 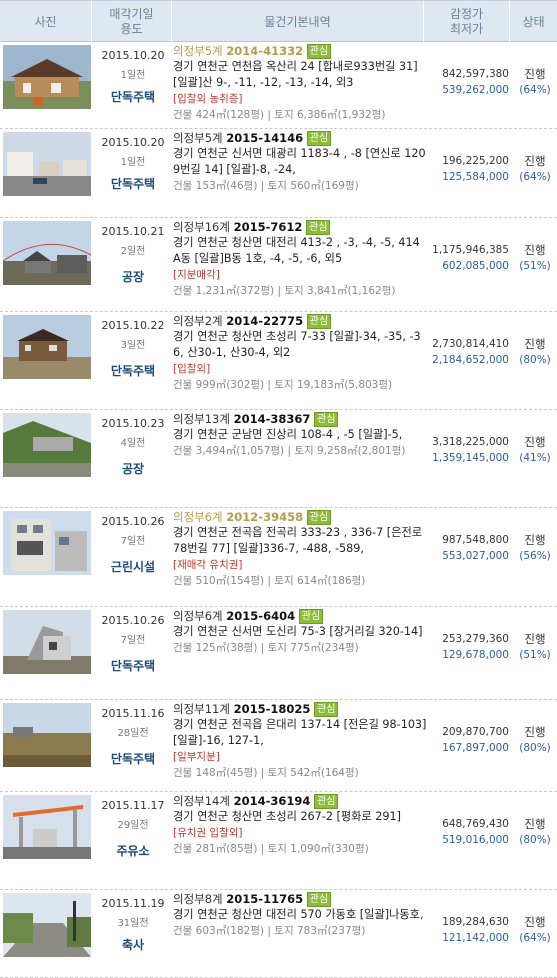 What do you see at coordinates (535, 90) in the screenshot?
I see `price-percent: (64%)` at bounding box center [535, 90].